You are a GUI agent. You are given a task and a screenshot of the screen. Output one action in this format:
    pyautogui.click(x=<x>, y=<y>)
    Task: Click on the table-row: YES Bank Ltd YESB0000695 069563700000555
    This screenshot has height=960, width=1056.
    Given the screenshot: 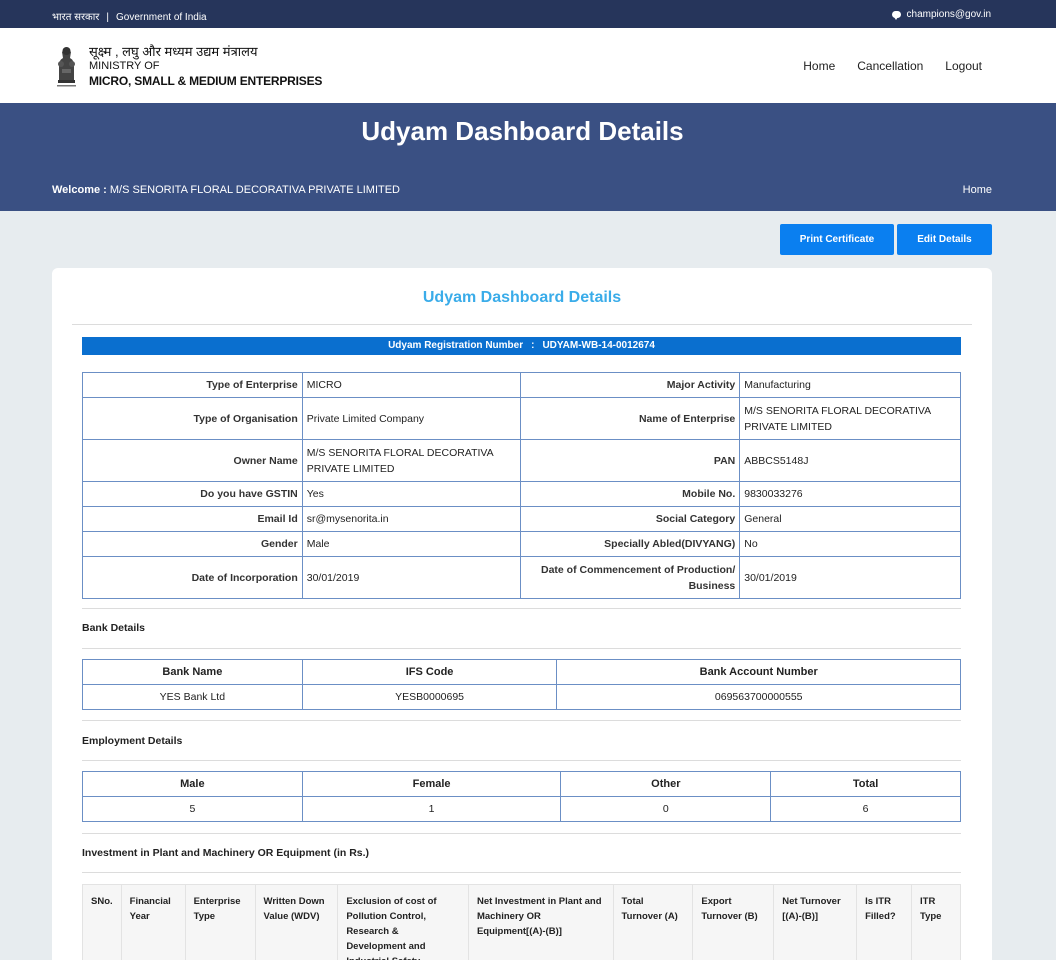 What is the action you would take?
    pyautogui.click(x=521, y=697)
    